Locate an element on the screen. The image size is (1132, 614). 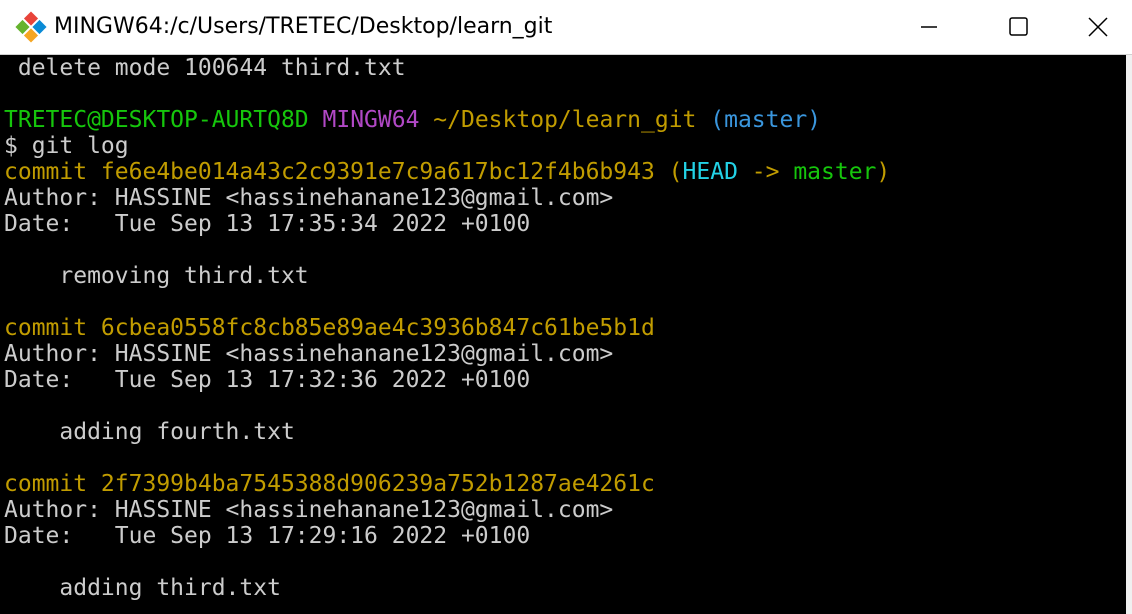
ref-head: HEAD is located at coordinates (710, 172).